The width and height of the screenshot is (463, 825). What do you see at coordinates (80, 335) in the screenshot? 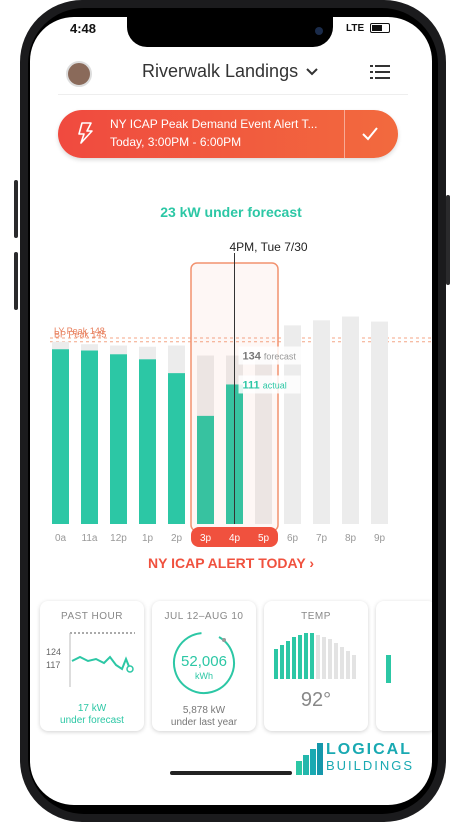
I see `reference-line-label: BP Peak 145` at bounding box center [80, 335].